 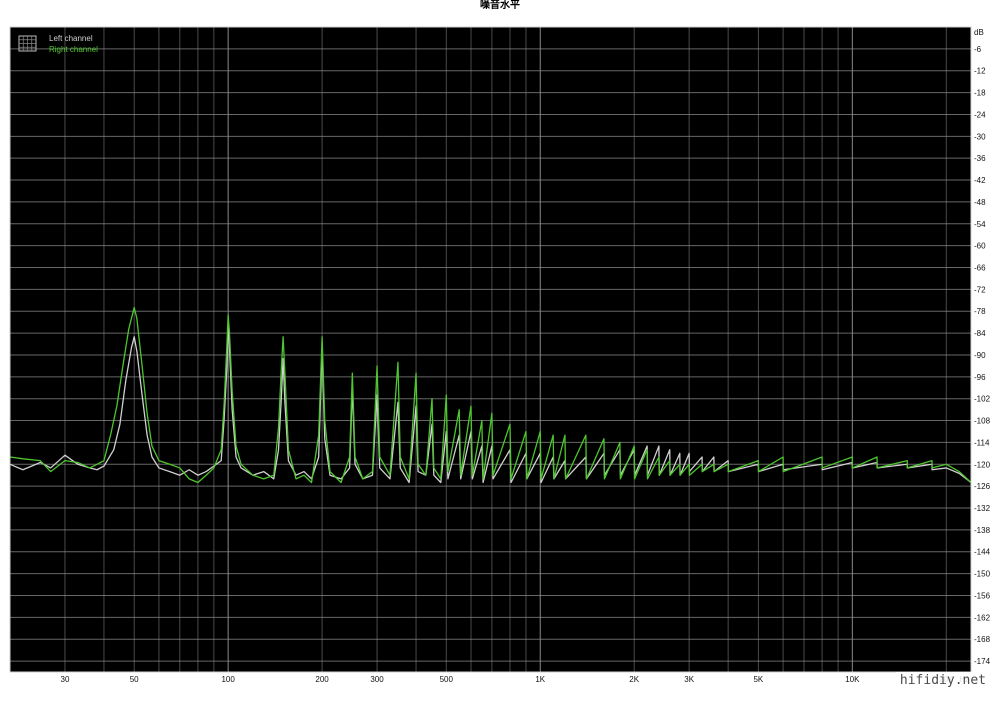 What do you see at coordinates (982, 508) in the screenshot?
I see `y-tick-label: -132` at bounding box center [982, 508].